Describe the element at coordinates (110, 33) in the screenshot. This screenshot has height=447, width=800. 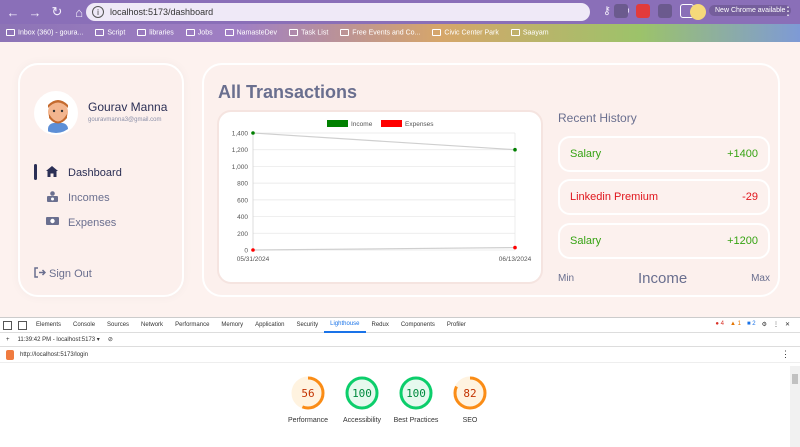
I see `bookmark-item: Script` at that location.